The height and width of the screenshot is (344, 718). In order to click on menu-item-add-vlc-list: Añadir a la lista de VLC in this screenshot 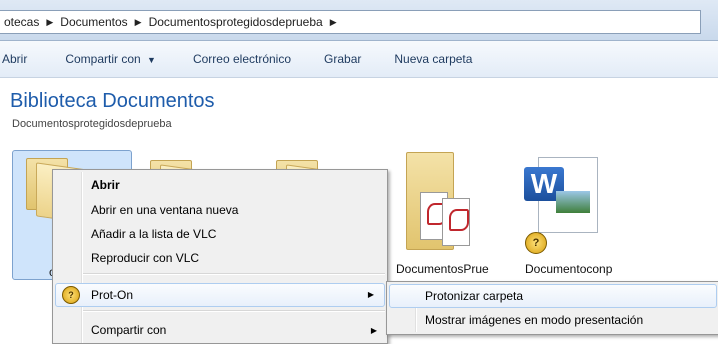, I will do `click(153, 234)`.